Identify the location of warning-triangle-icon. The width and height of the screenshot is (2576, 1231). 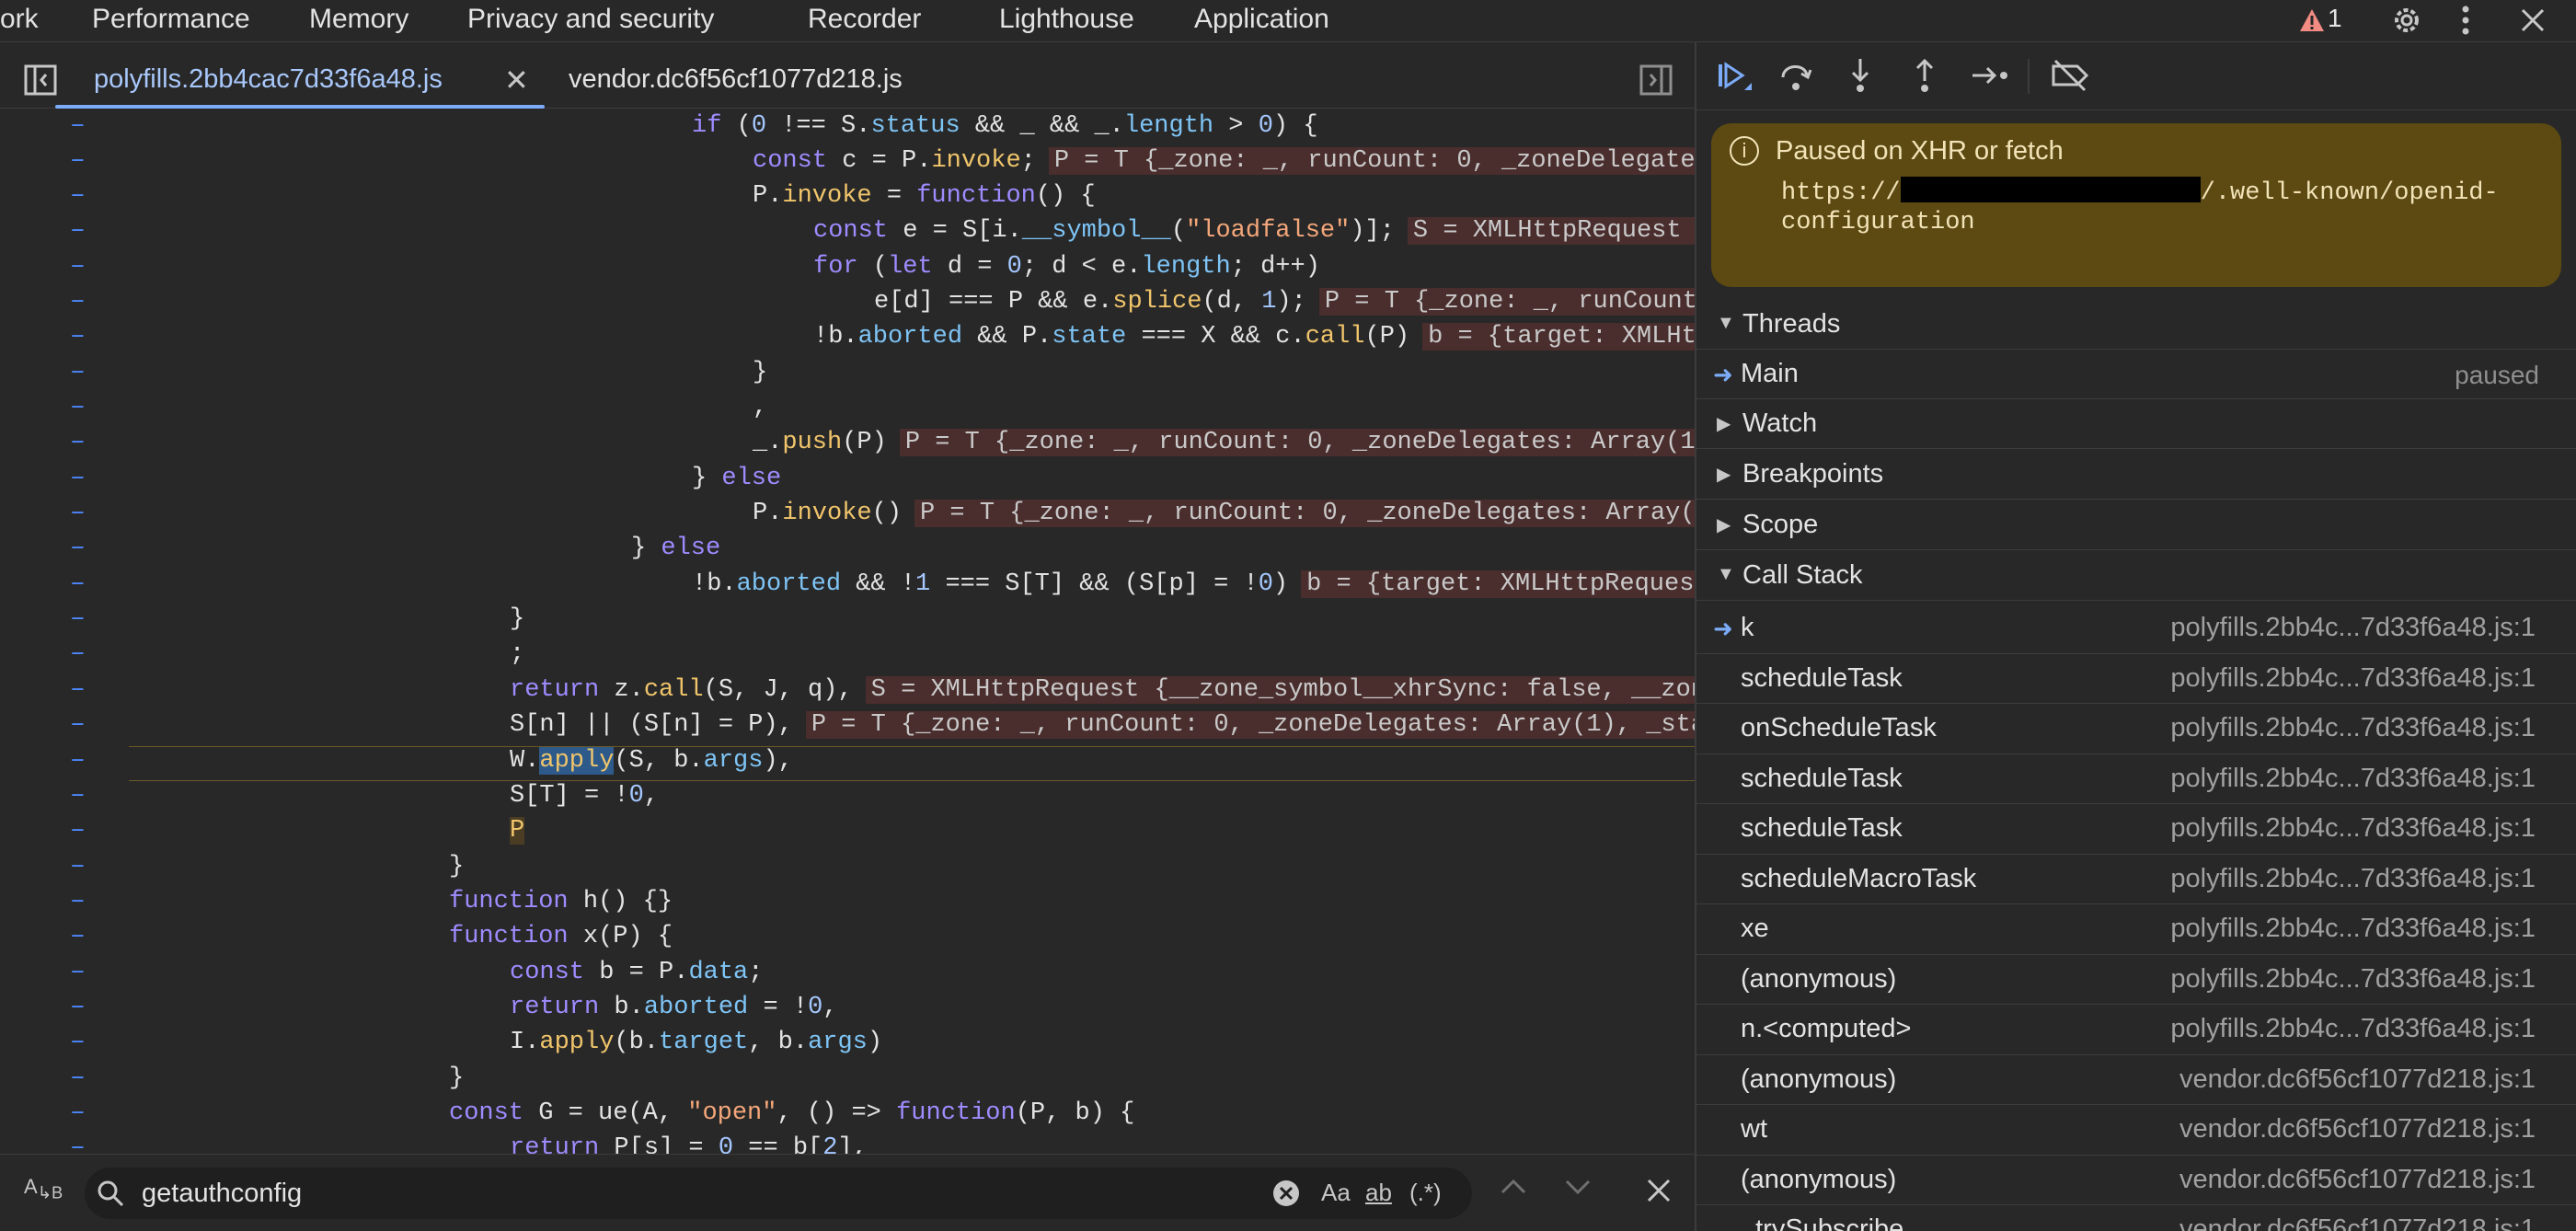
(2312, 20).